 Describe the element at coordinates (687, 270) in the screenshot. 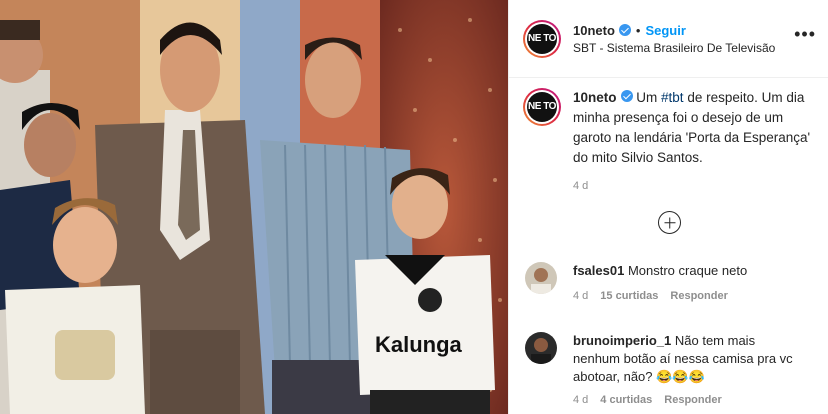

I see `comment-text: Monstro craque neto` at that location.